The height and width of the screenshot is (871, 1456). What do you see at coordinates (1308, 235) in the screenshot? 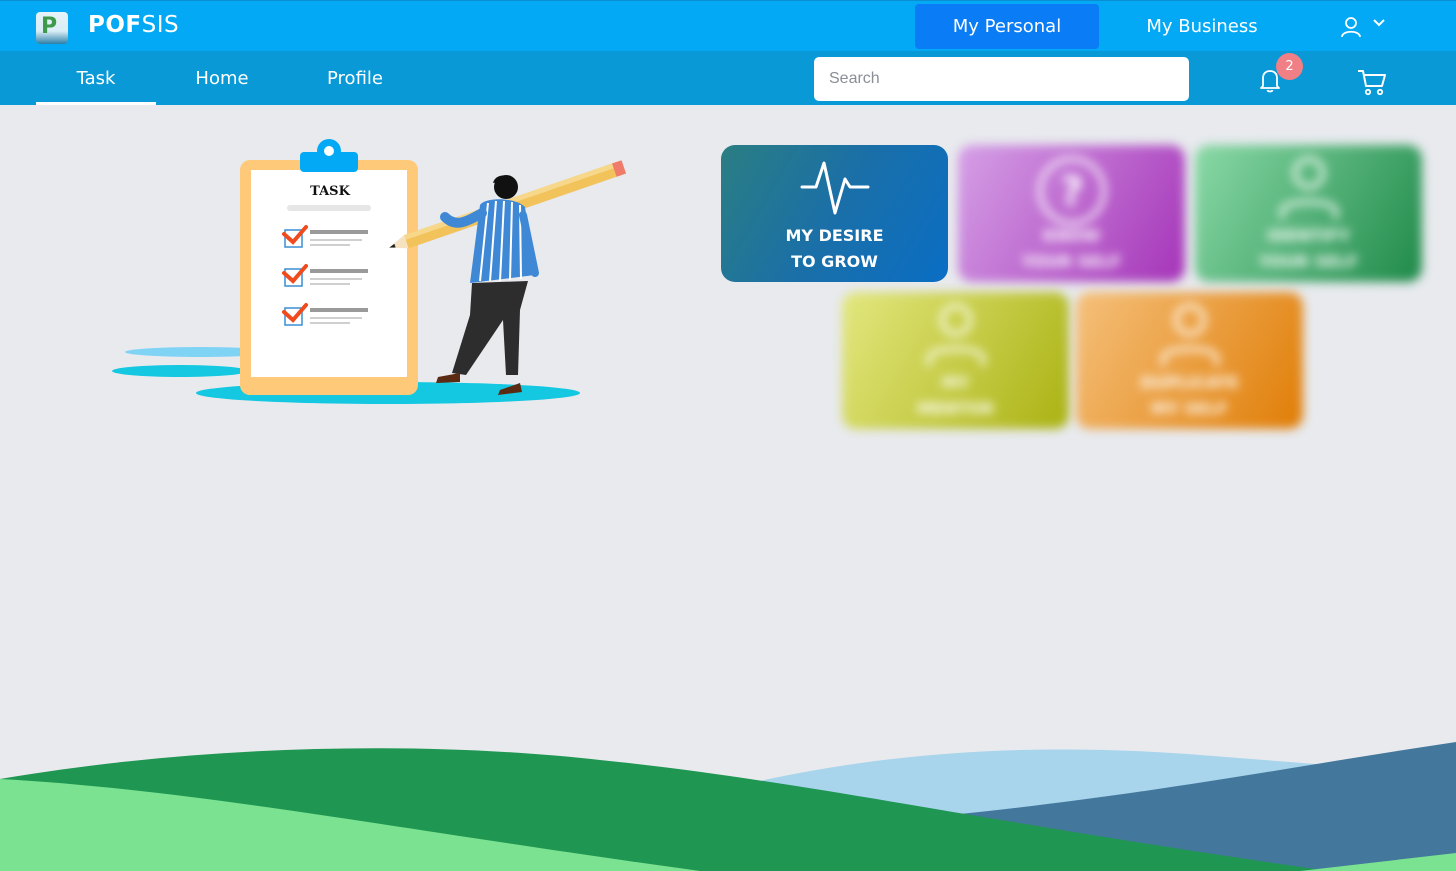
I see `tile-label-line1: IDENTIFY` at bounding box center [1308, 235].